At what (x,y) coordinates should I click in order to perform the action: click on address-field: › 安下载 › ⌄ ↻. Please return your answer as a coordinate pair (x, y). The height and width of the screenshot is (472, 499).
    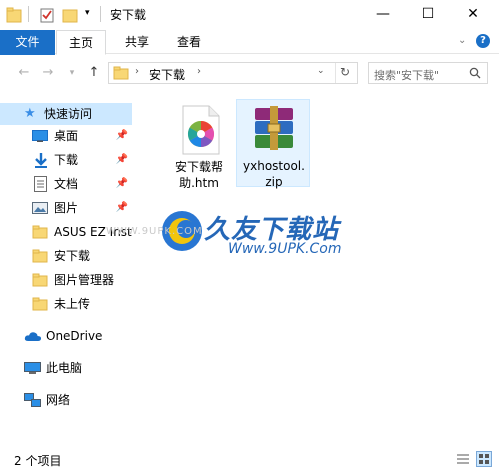
    Looking at the image, I should click on (233, 73).